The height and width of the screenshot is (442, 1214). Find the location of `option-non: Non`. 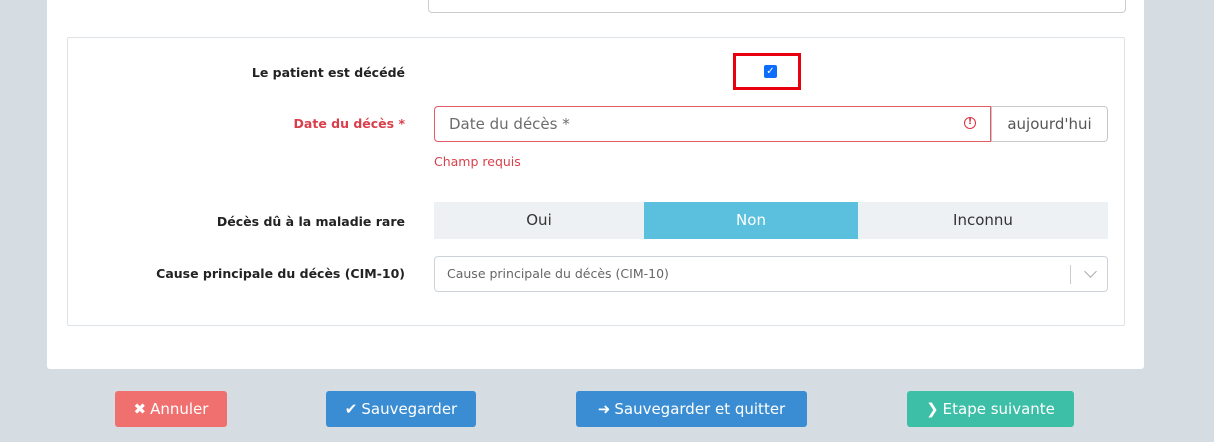

option-non: Non is located at coordinates (751, 220).